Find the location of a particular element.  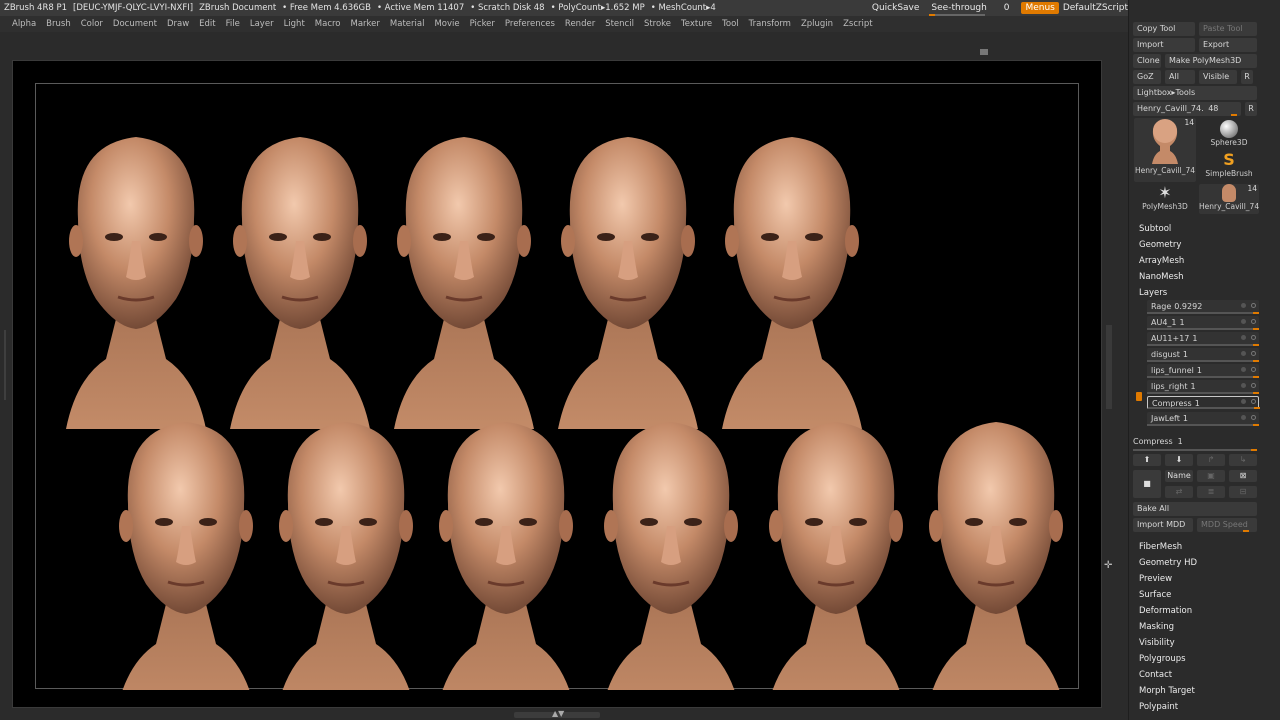

bottom-tray-handle: ▲▼ is located at coordinates (557, 713).